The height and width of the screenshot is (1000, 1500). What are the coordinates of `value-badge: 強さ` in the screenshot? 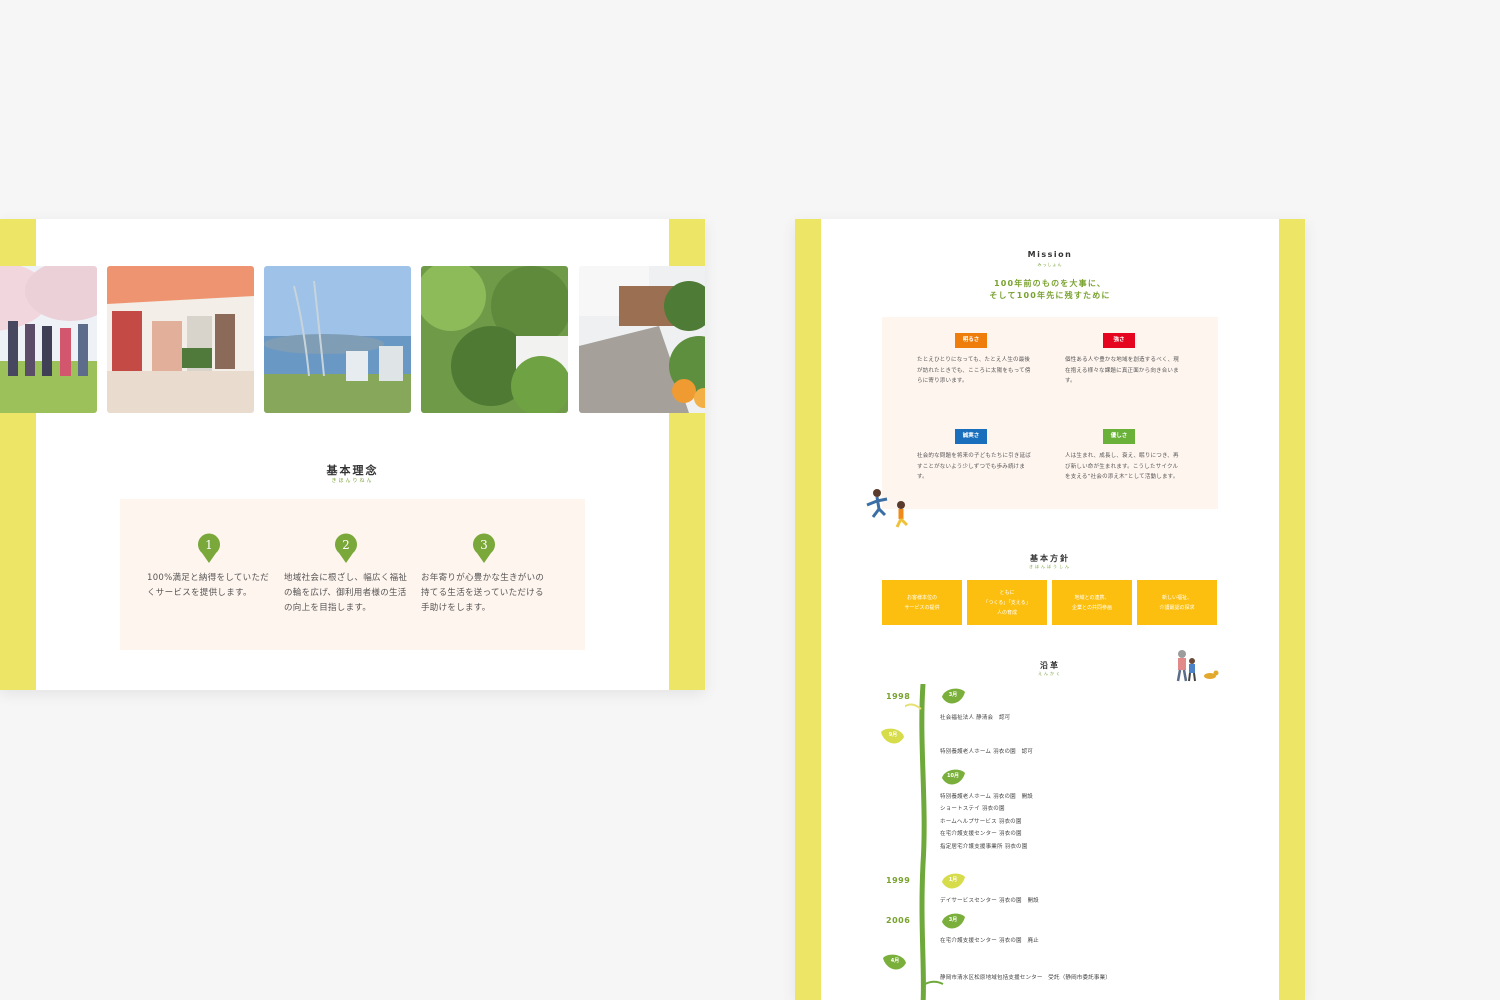 It's located at (1119, 340).